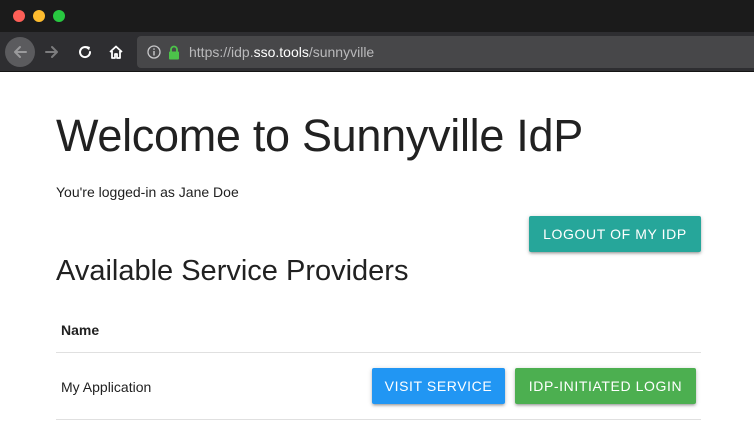 This screenshot has width=754, height=425. Describe the element at coordinates (605, 386) in the screenshot. I see `idp-initiated-login-button: IDP-INITIATED LOGIN` at that location.